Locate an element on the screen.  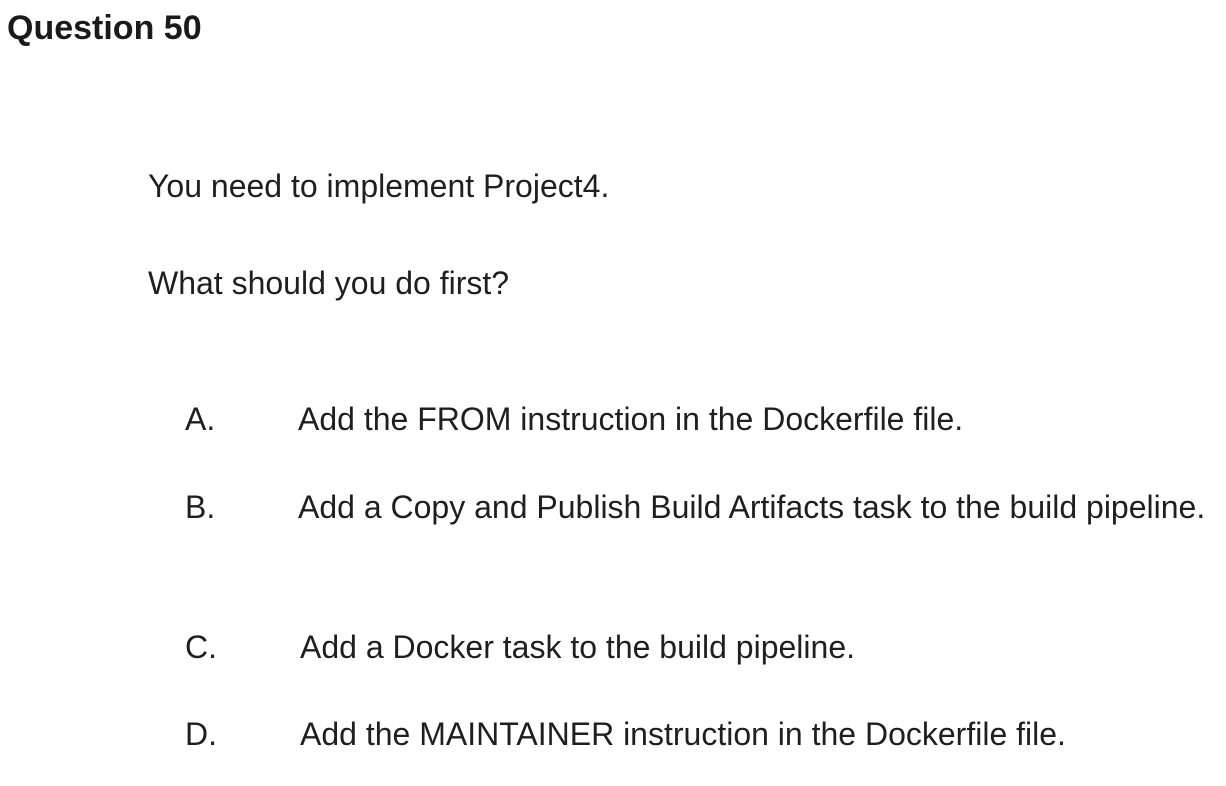
option-letter: B. is located at coordinates (200, 507).